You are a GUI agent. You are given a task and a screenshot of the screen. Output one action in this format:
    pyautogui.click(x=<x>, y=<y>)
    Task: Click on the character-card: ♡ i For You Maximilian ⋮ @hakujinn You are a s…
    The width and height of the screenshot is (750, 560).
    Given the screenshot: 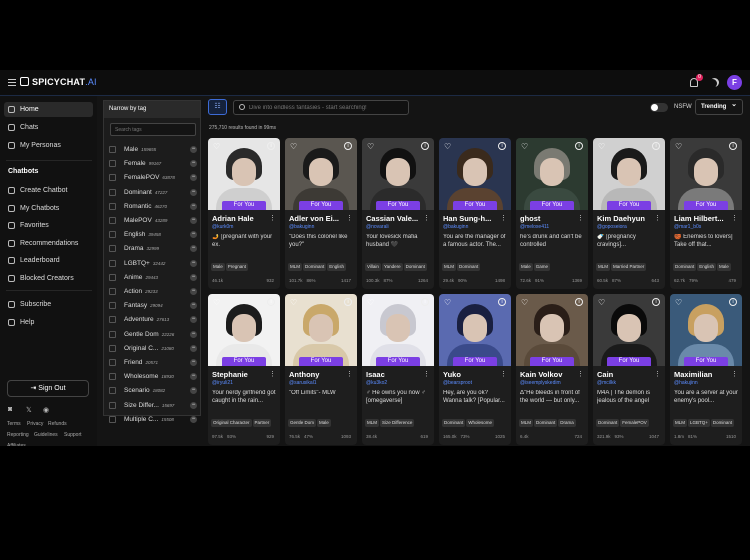 What is the action you would take?
    pyautogui.click(x=706, y=369)
    